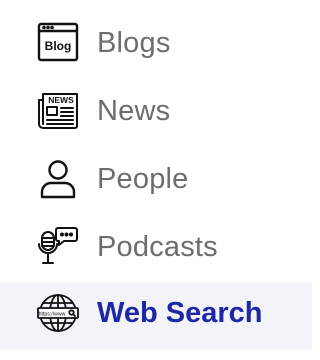 This screenshot has height=360, width=320. I want to click on globe-search-icon: https://www, so click(58, 313).